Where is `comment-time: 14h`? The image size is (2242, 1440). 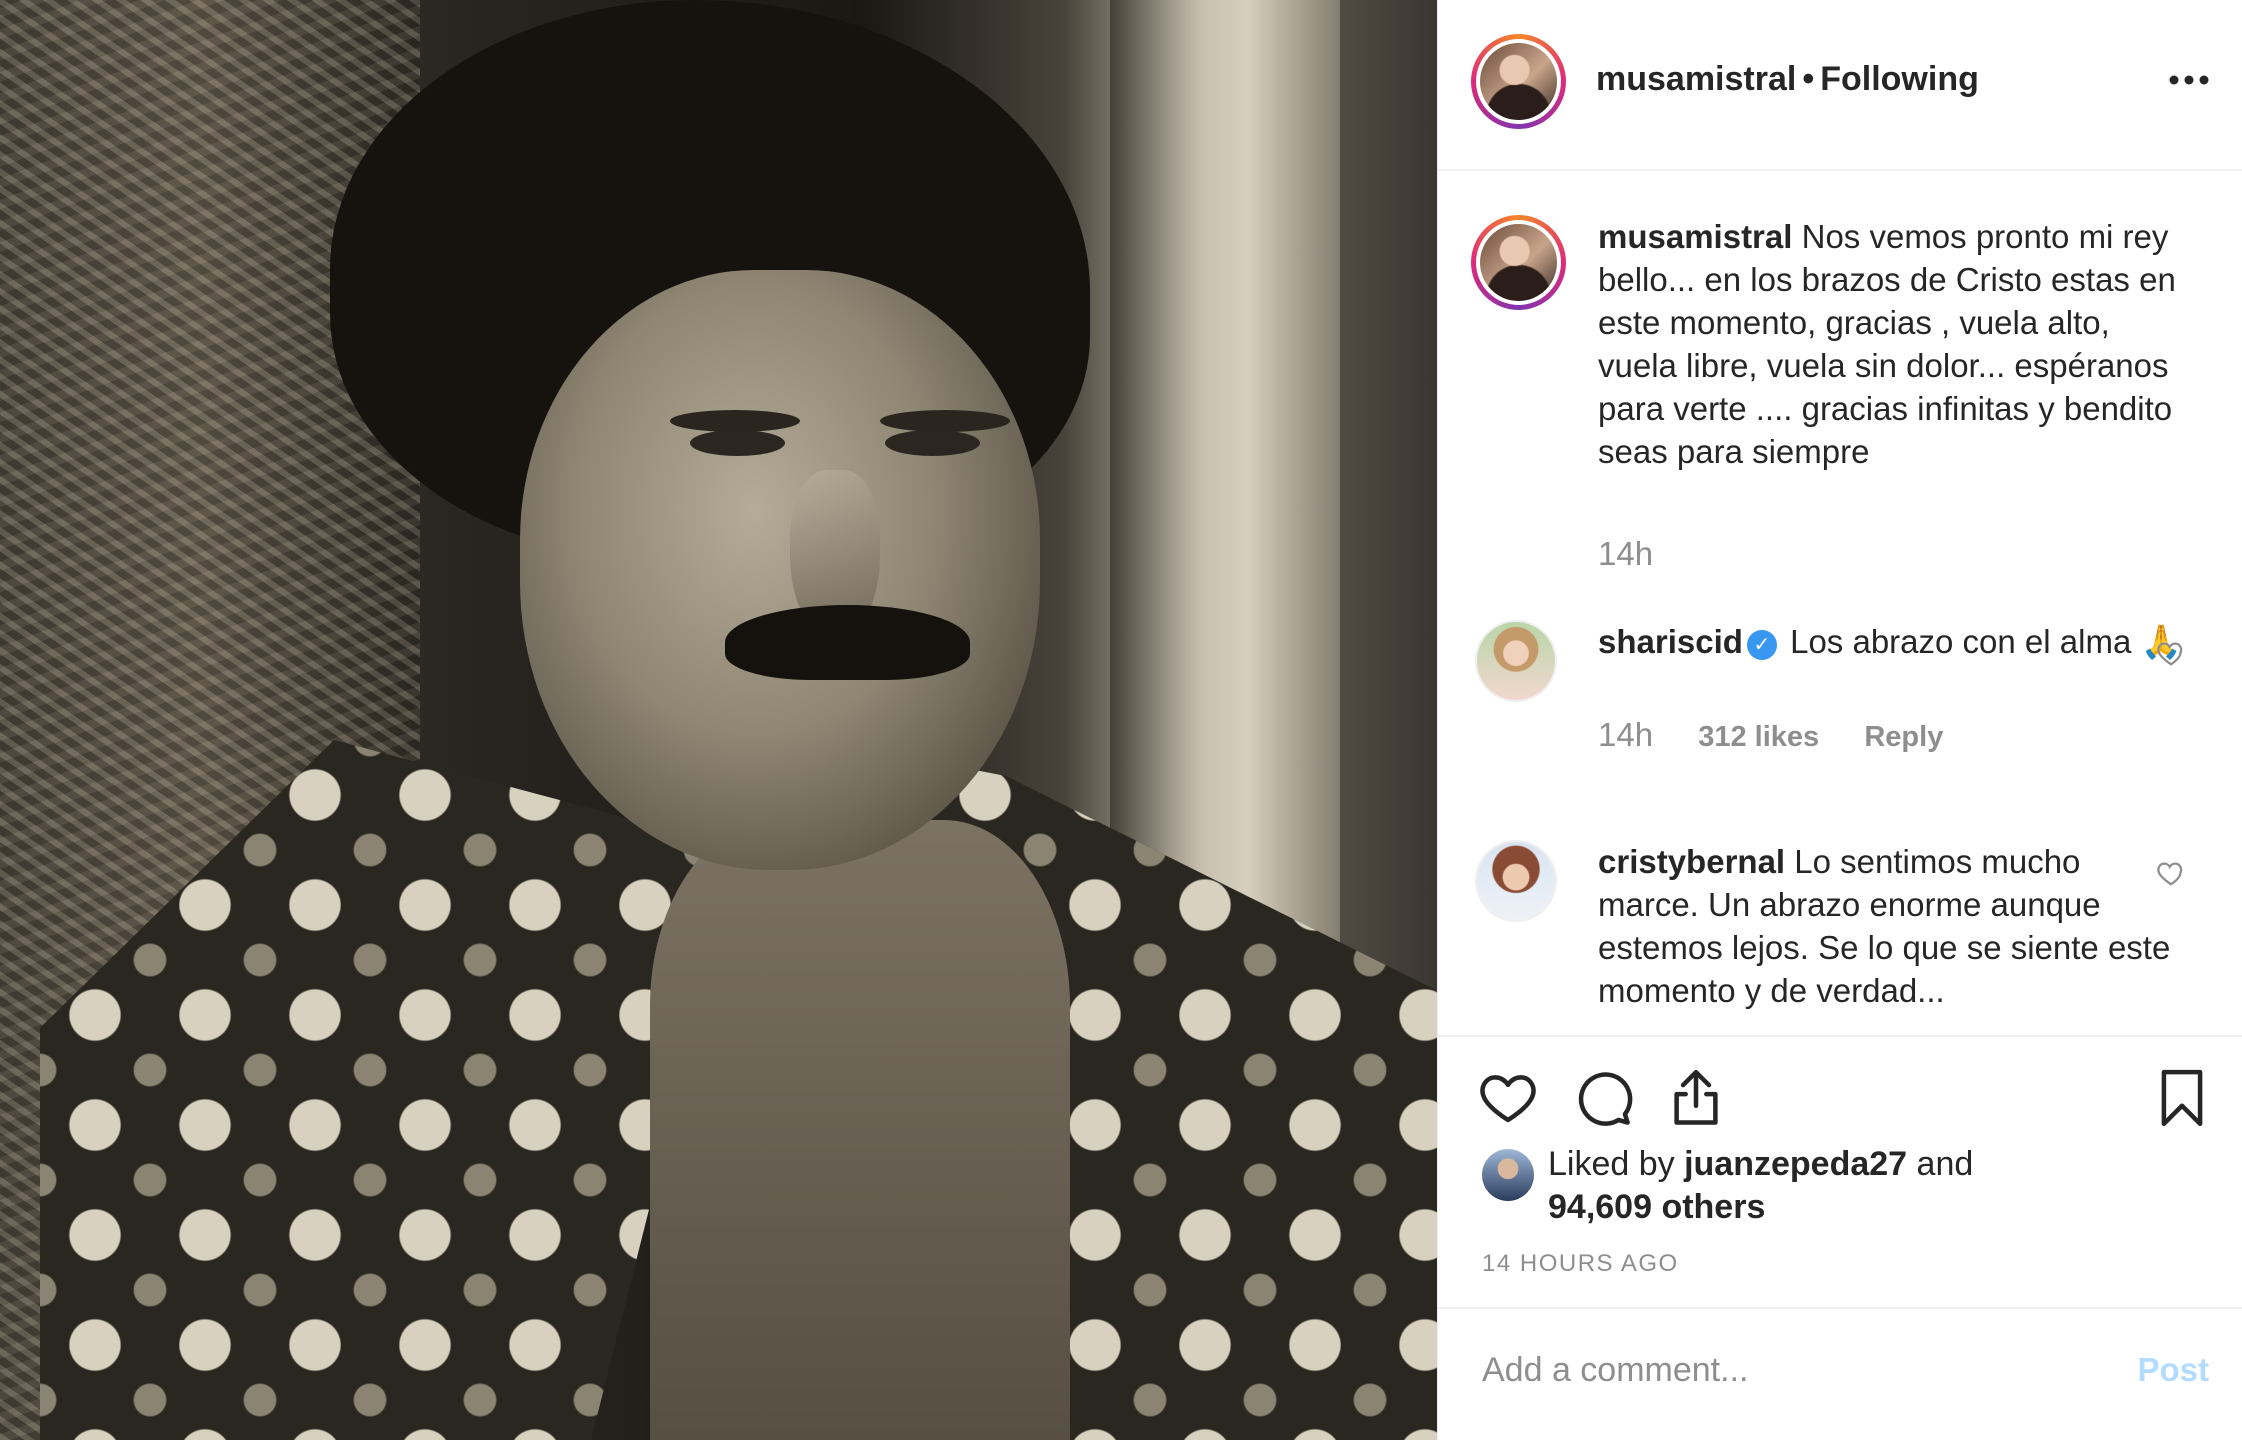
comment-time: 14h is located at coordinates (1625, 734).